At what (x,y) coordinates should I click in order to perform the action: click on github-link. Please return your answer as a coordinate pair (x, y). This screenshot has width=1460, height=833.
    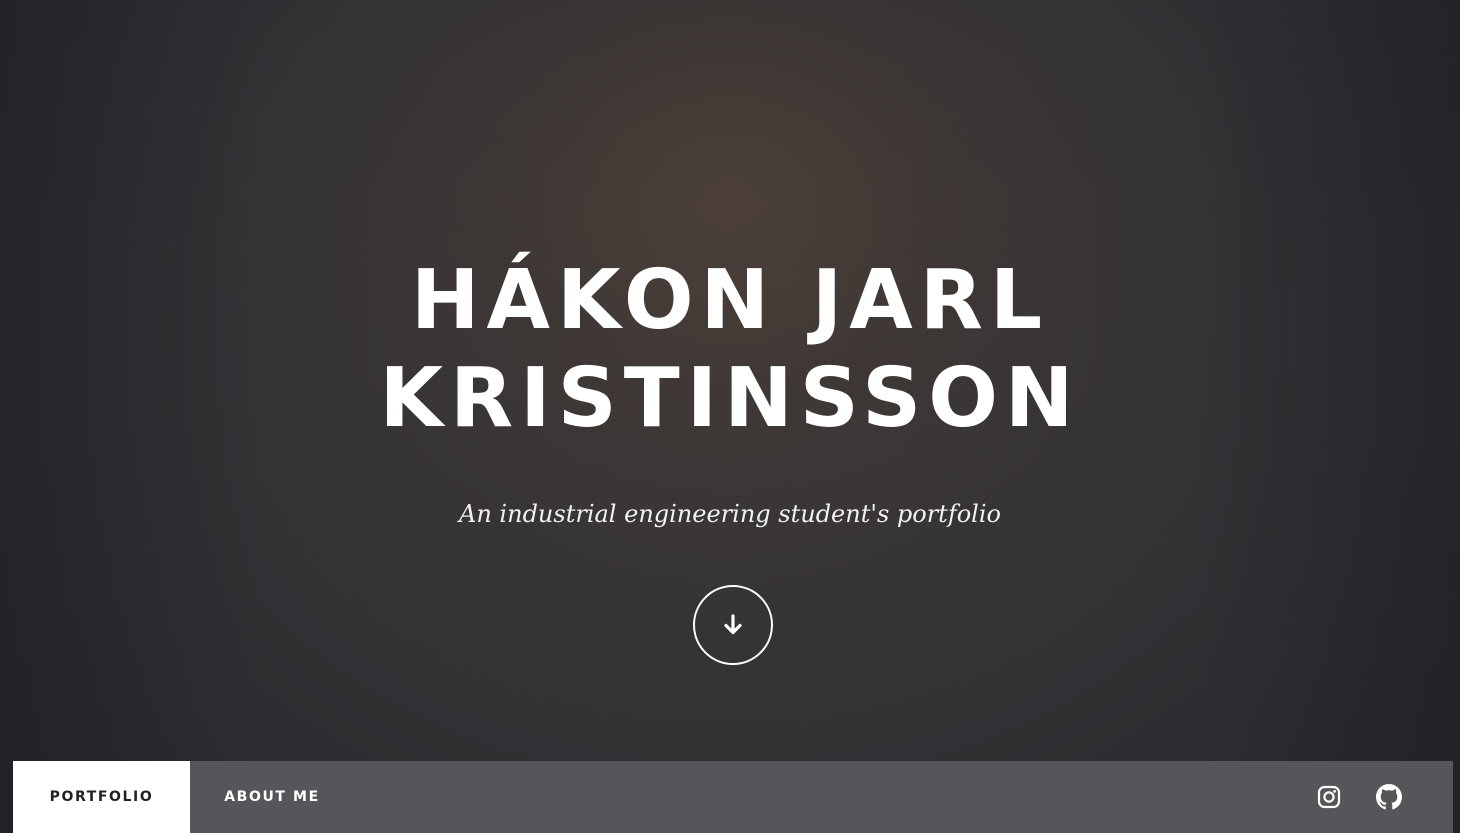
    Looking at the image, I should click on (1389, 797).